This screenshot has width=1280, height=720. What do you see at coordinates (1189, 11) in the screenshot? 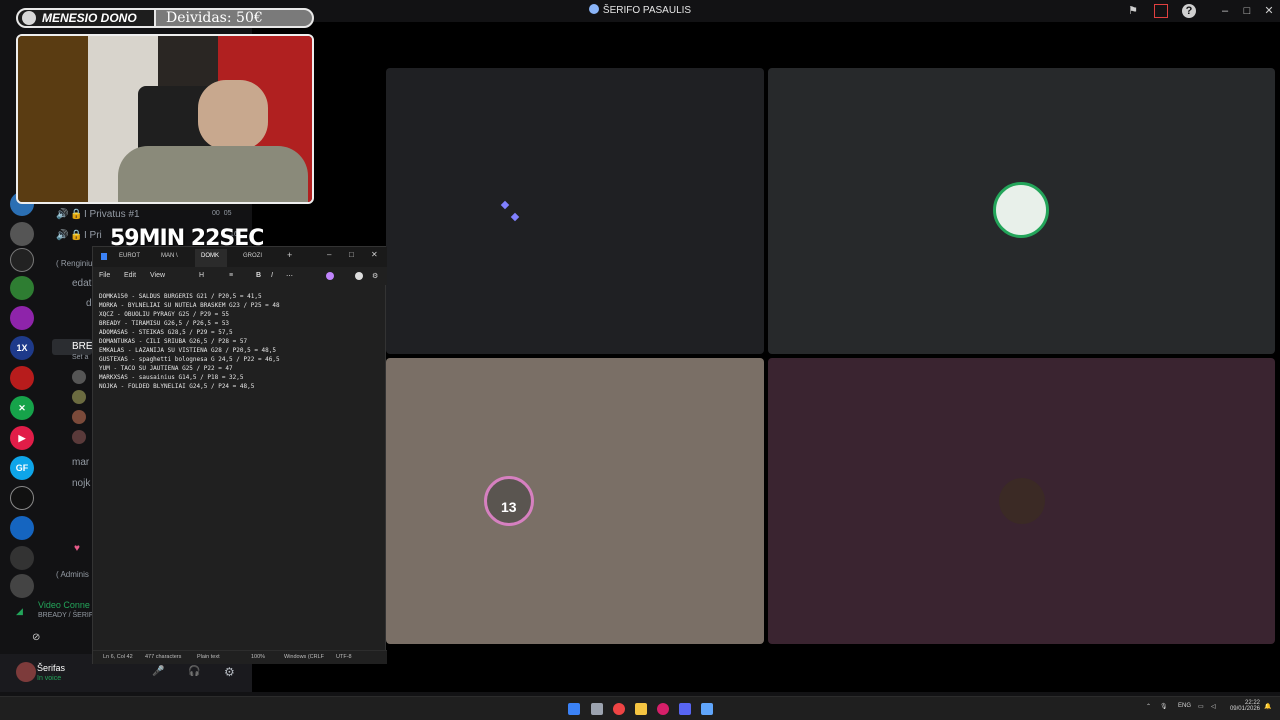
I see `help-icon: ?` at bounding box center [1189, 11].